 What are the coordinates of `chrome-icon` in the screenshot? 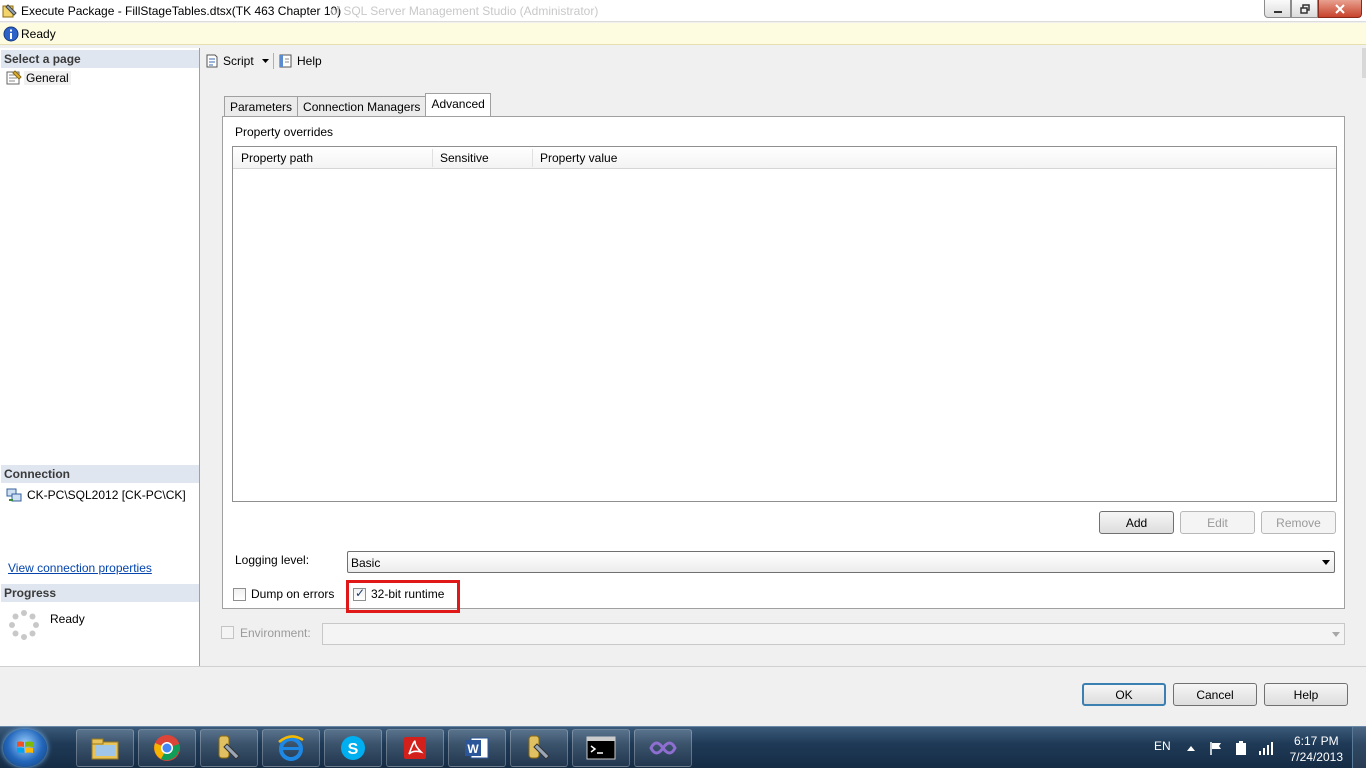 It's located at (167, 748).